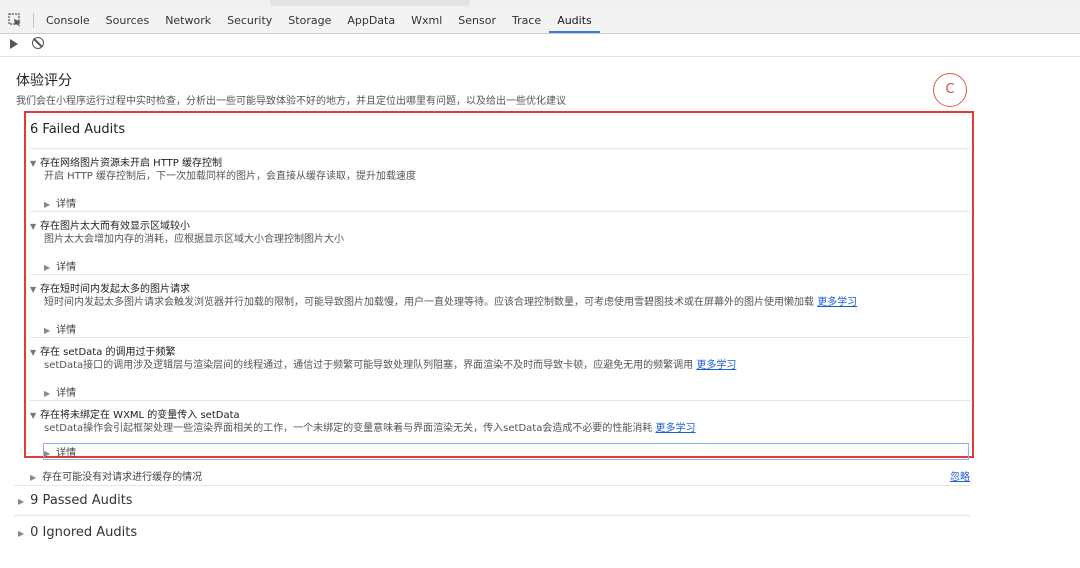 The height and width of the screenshot is (568, 1080). What do you see at coordinates (38, 43) in the screenshot?
I see `clear-icon` at bounding box center [38, 43].